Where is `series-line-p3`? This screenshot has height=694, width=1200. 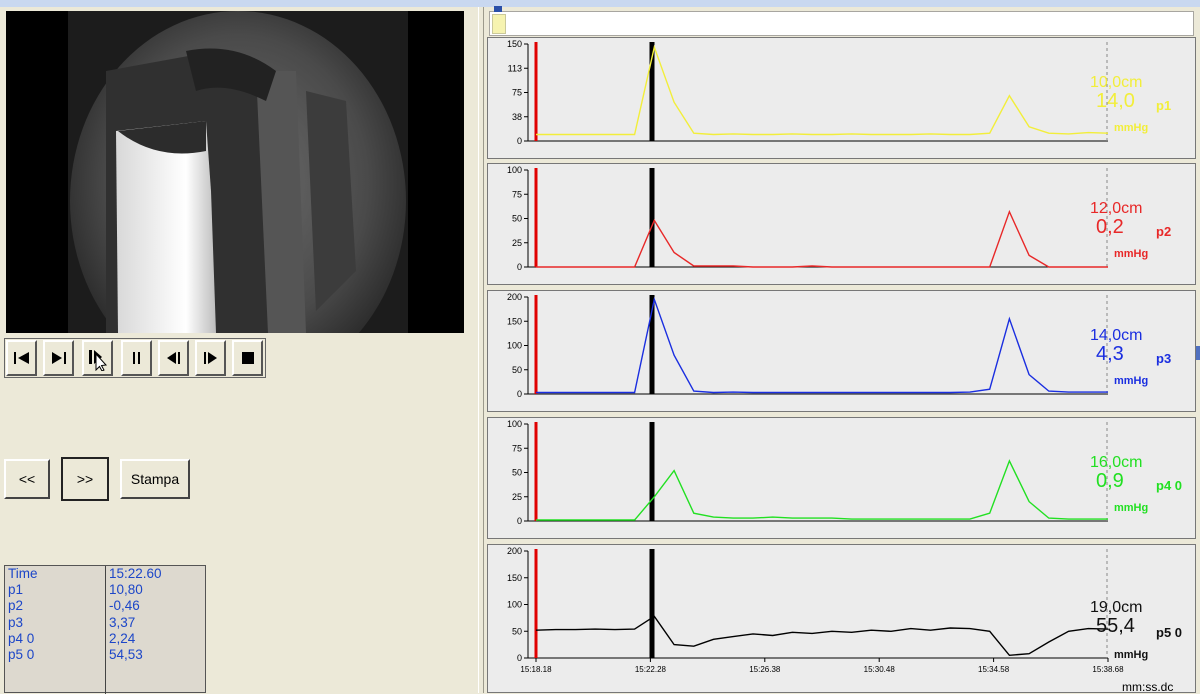 series-line-p3 is located at coordinates (822, 345).